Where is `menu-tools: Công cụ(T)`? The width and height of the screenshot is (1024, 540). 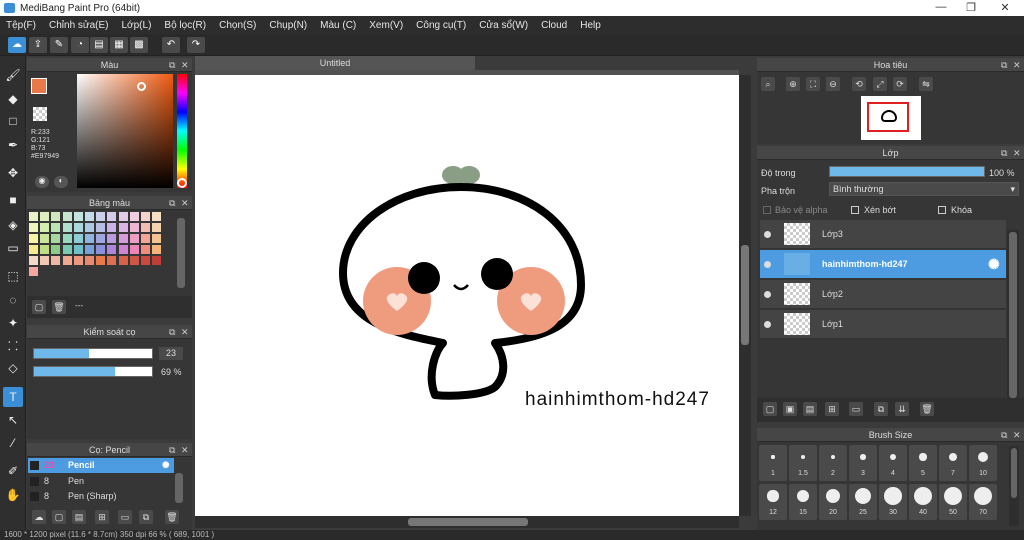 menu-tools: Công cụ(T) is located at coordinates (441, 25).